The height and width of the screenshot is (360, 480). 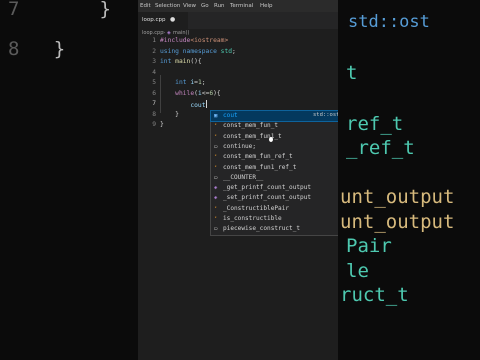 What do you see at coordinates (238, 63) in the screenshot?
I see `code-line: 3 int main(){` at bounding box center [238, 63].